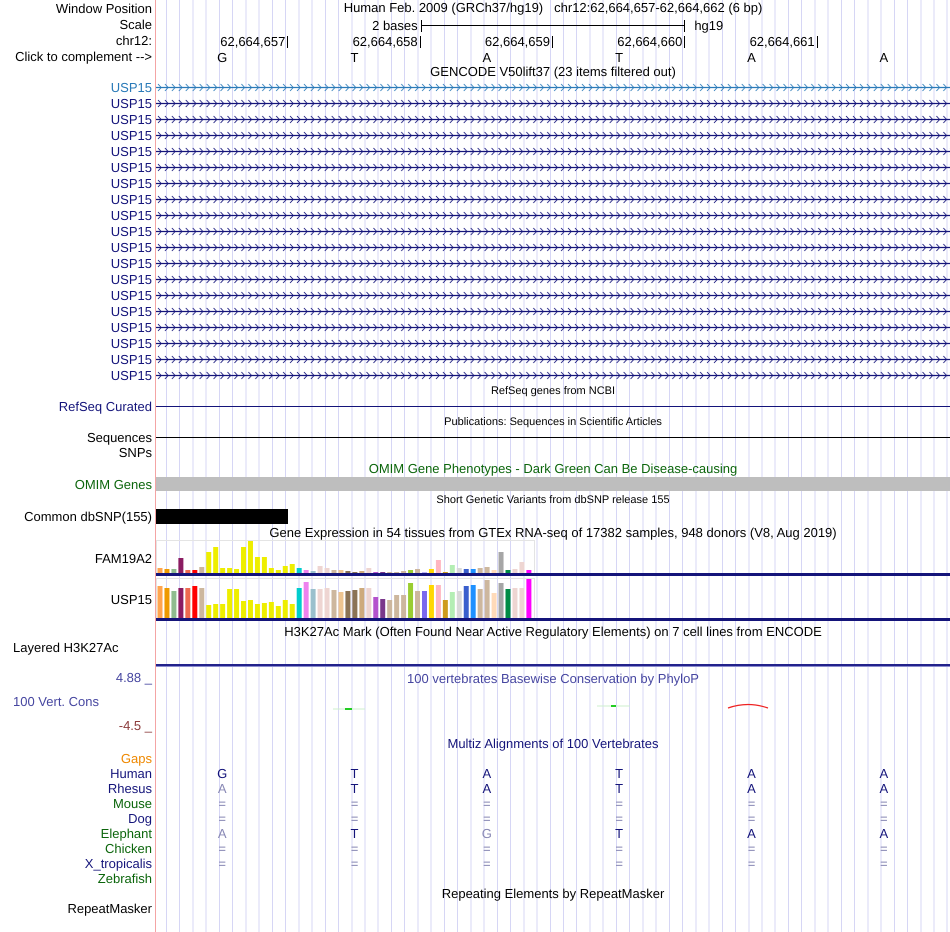  Describe the element at coordinates (135, 452) in the screenshot. I see `track-label: SNPs` at that location.